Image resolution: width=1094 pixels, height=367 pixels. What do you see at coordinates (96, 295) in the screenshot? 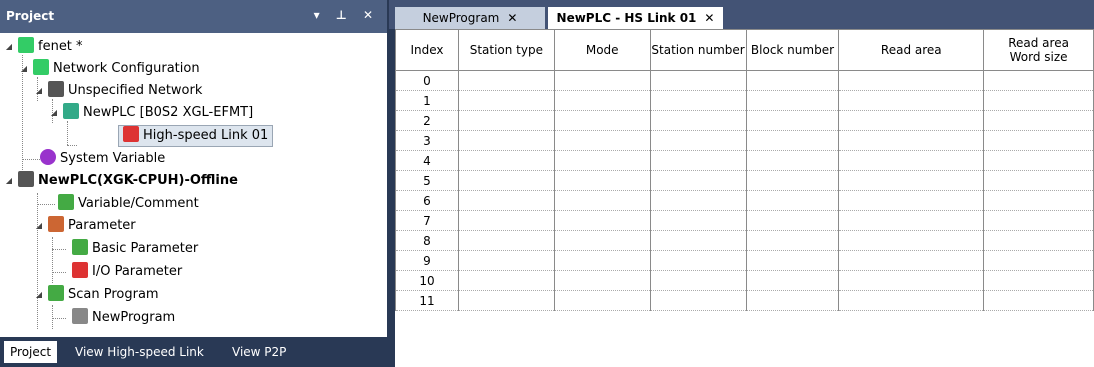
I see `tree-item-scan-program: ◢ Scan Program` at bounding box center [96, 295].